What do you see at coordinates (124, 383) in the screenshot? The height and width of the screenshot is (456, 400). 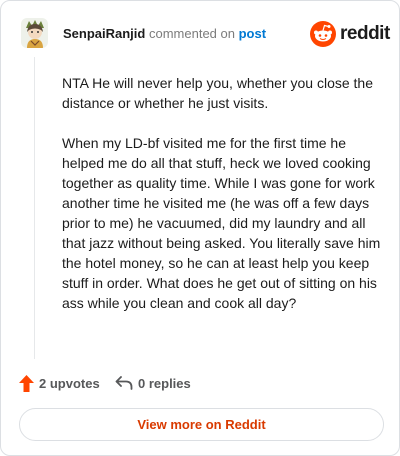 I see `reply-arrow-icon` at bounding box center [124, 383].